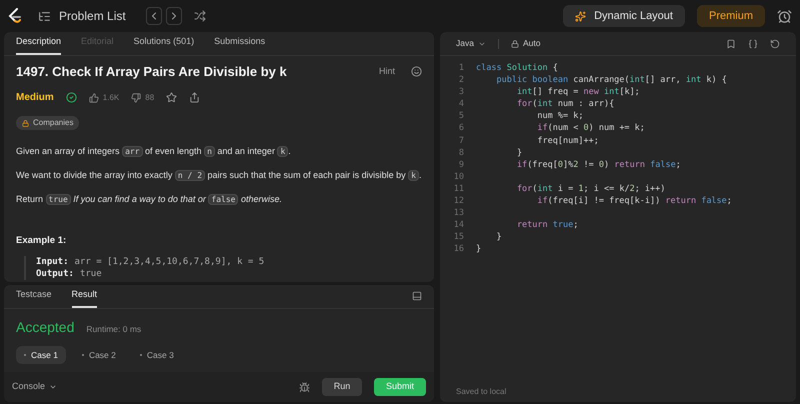 This screenshot has width=800, height=404. What do you see at coordinates (458, 213) in the screenshot?
I see `line-number: 13` at bounding box center [458, 213].